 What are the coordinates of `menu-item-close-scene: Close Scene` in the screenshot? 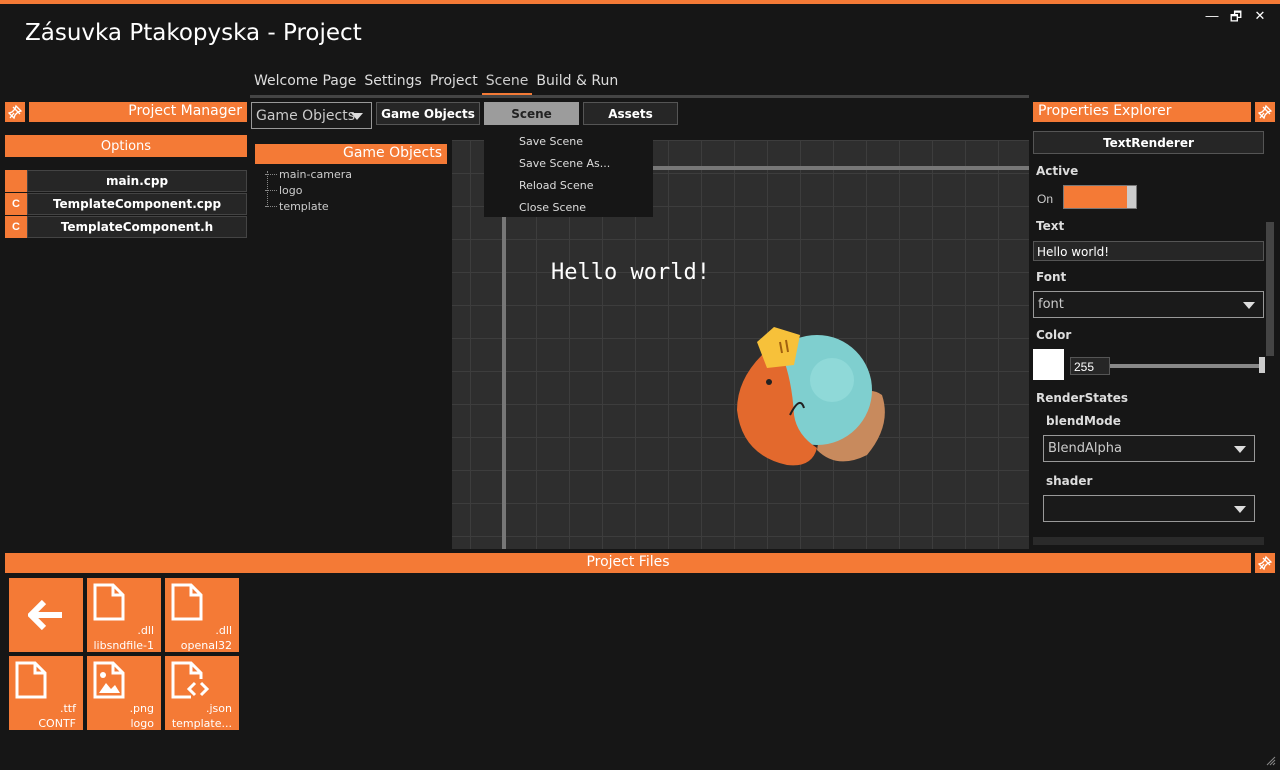 It's located at (568, 207).